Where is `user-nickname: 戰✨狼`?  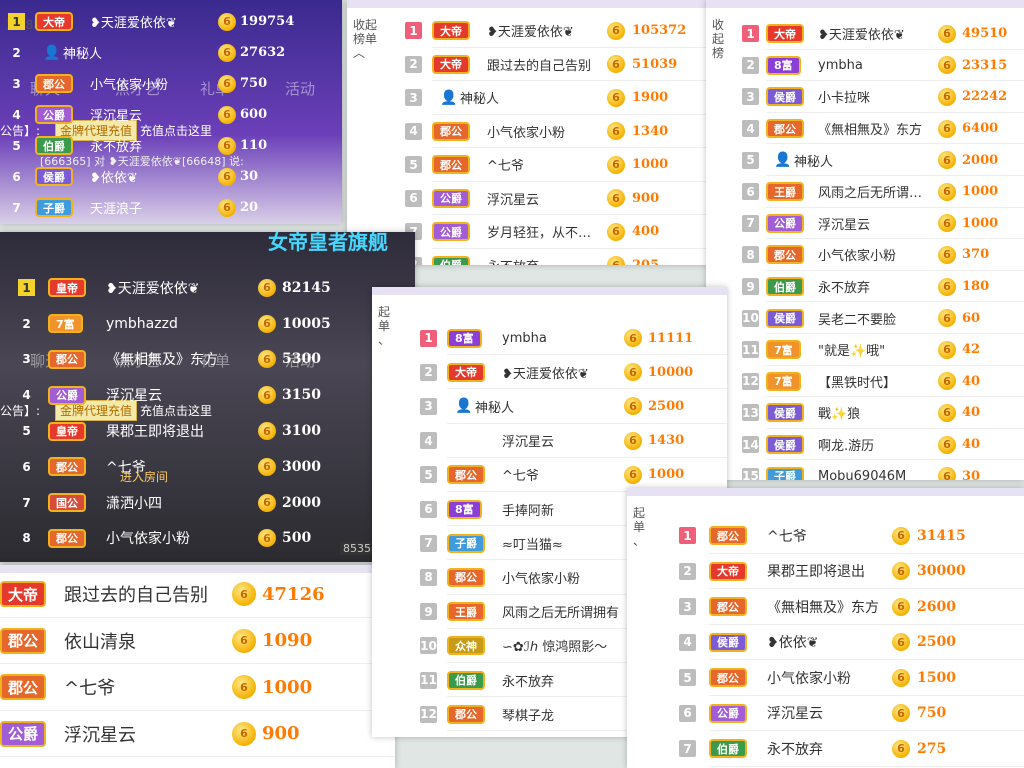
user-nickname: 戰✨狼 is located at coordinates (876, 412).